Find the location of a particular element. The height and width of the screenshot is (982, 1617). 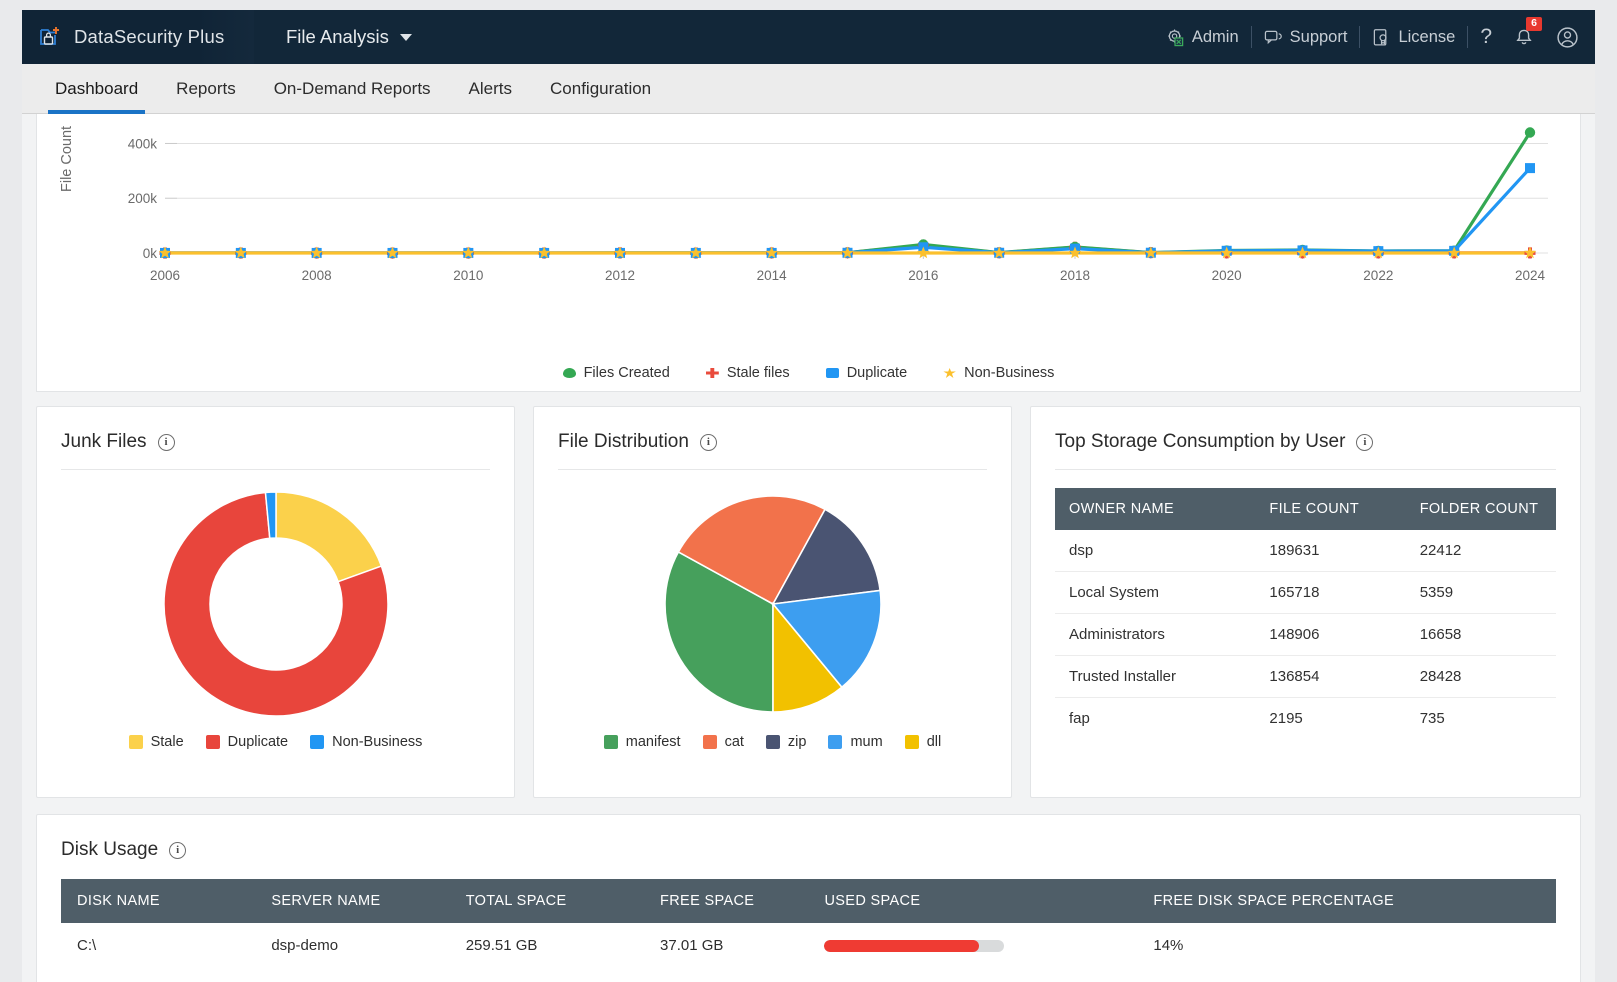

col-total-space: TOTAL SPACE is located at coordinates (547, 901).